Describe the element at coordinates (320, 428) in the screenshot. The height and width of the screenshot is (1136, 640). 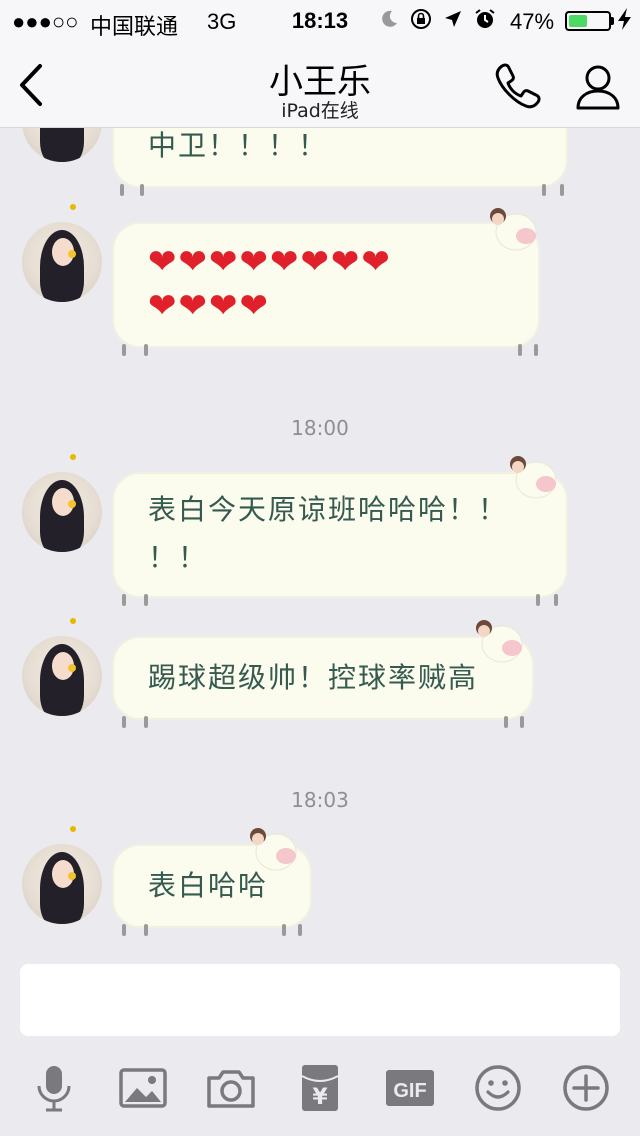
I see `message-timestamp: 18:00` at that location.